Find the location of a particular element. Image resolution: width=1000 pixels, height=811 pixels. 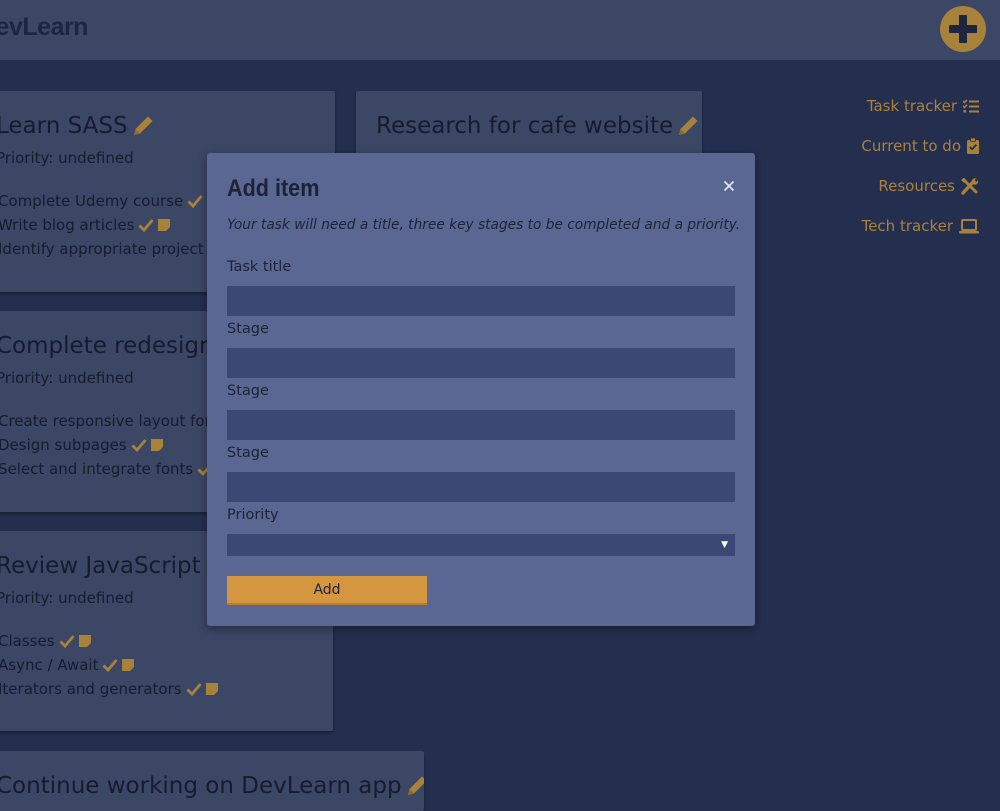

stage-3-input is located at coordinates (481, 487).